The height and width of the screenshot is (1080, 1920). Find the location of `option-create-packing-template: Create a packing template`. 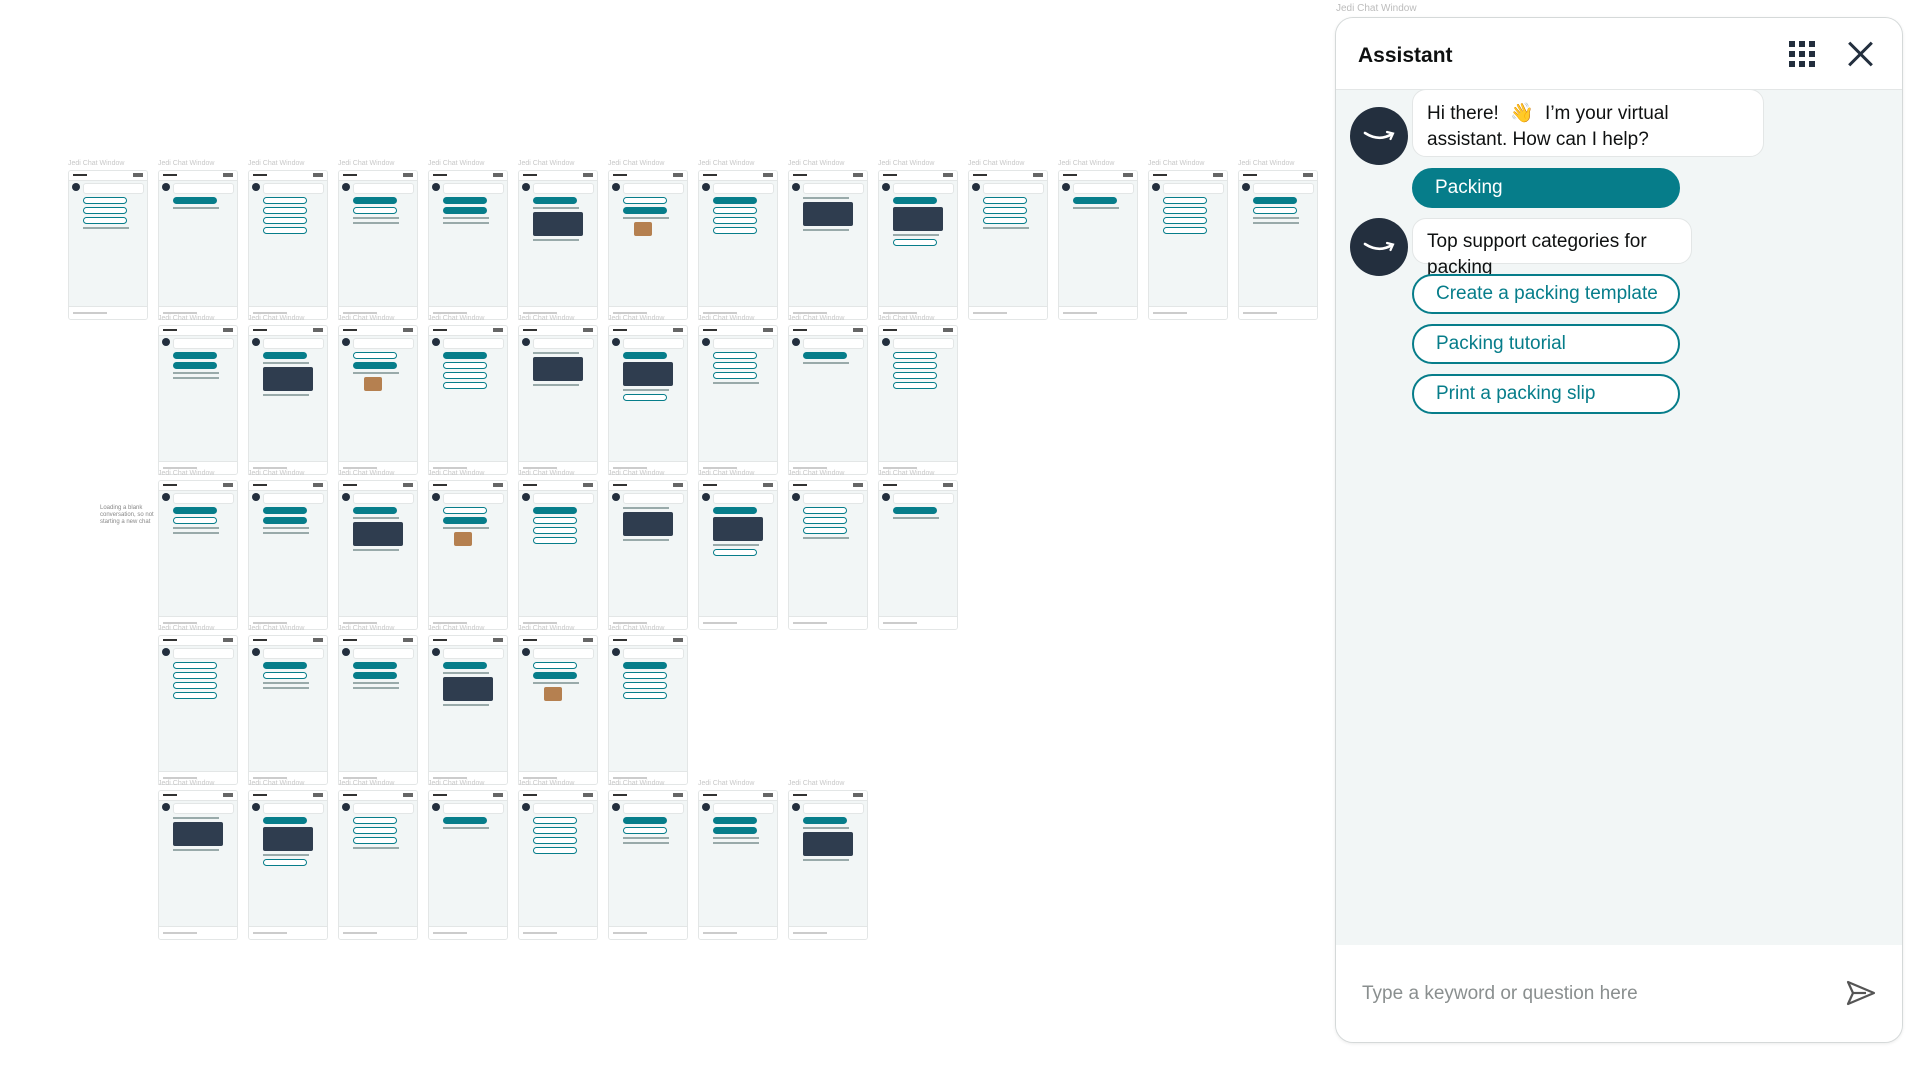

option-create-packing-template: Create a packing template is located at coordinates (1546, 294).